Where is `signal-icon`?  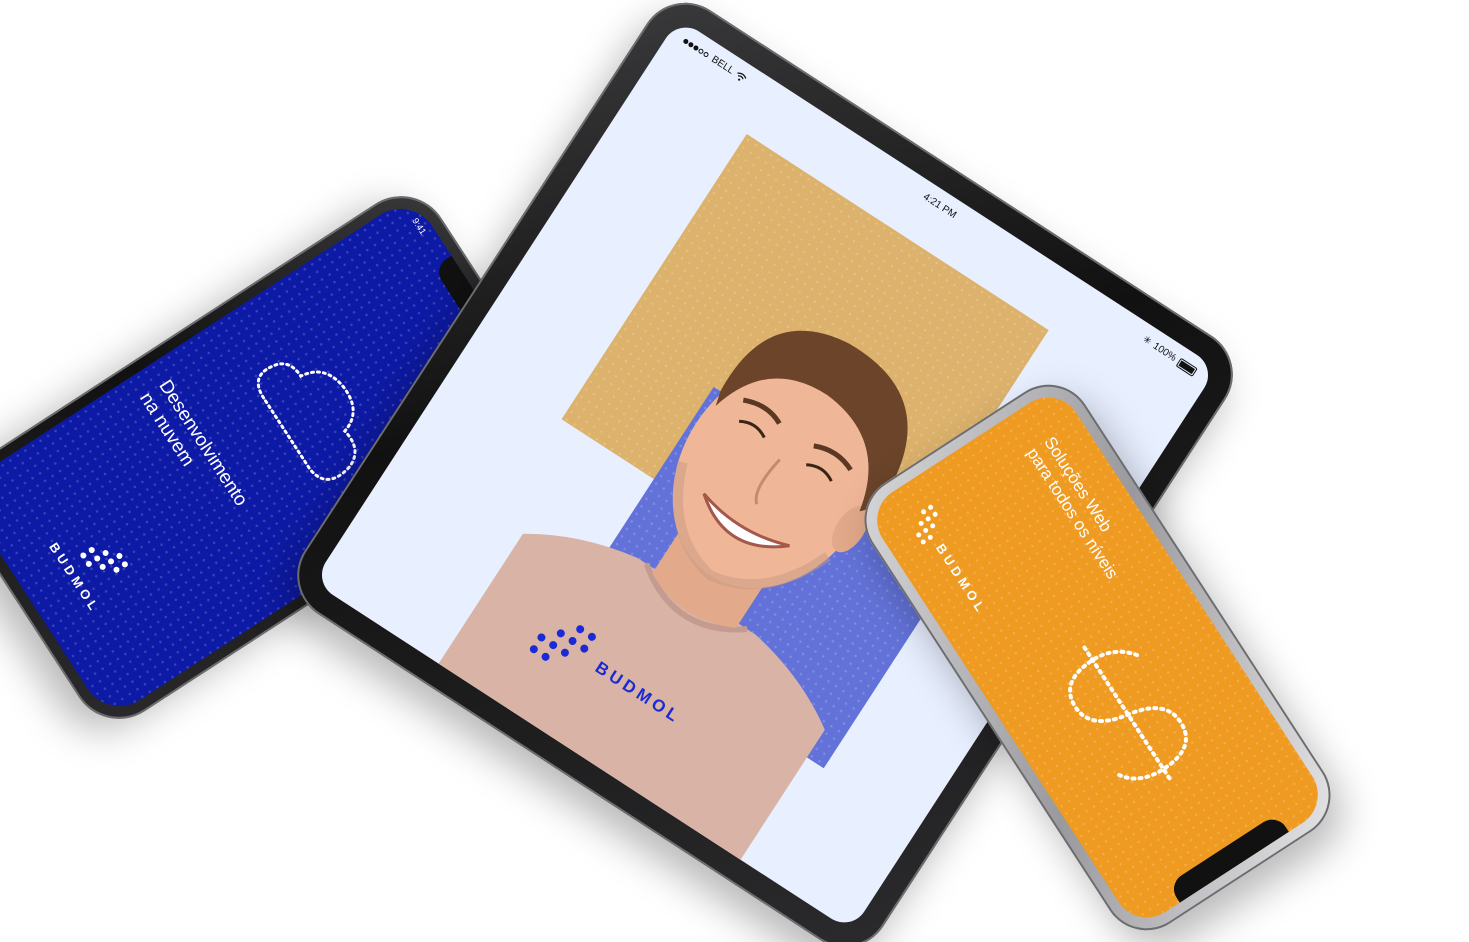
signal-icon is located at coordinates (696, 48).